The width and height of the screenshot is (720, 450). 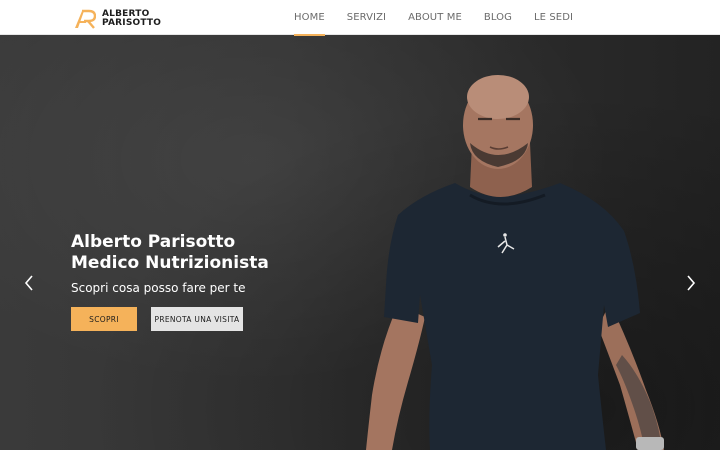 I want to click on brand-logo: ALBERTO PARISOTTO, so click(x=117, y=19).